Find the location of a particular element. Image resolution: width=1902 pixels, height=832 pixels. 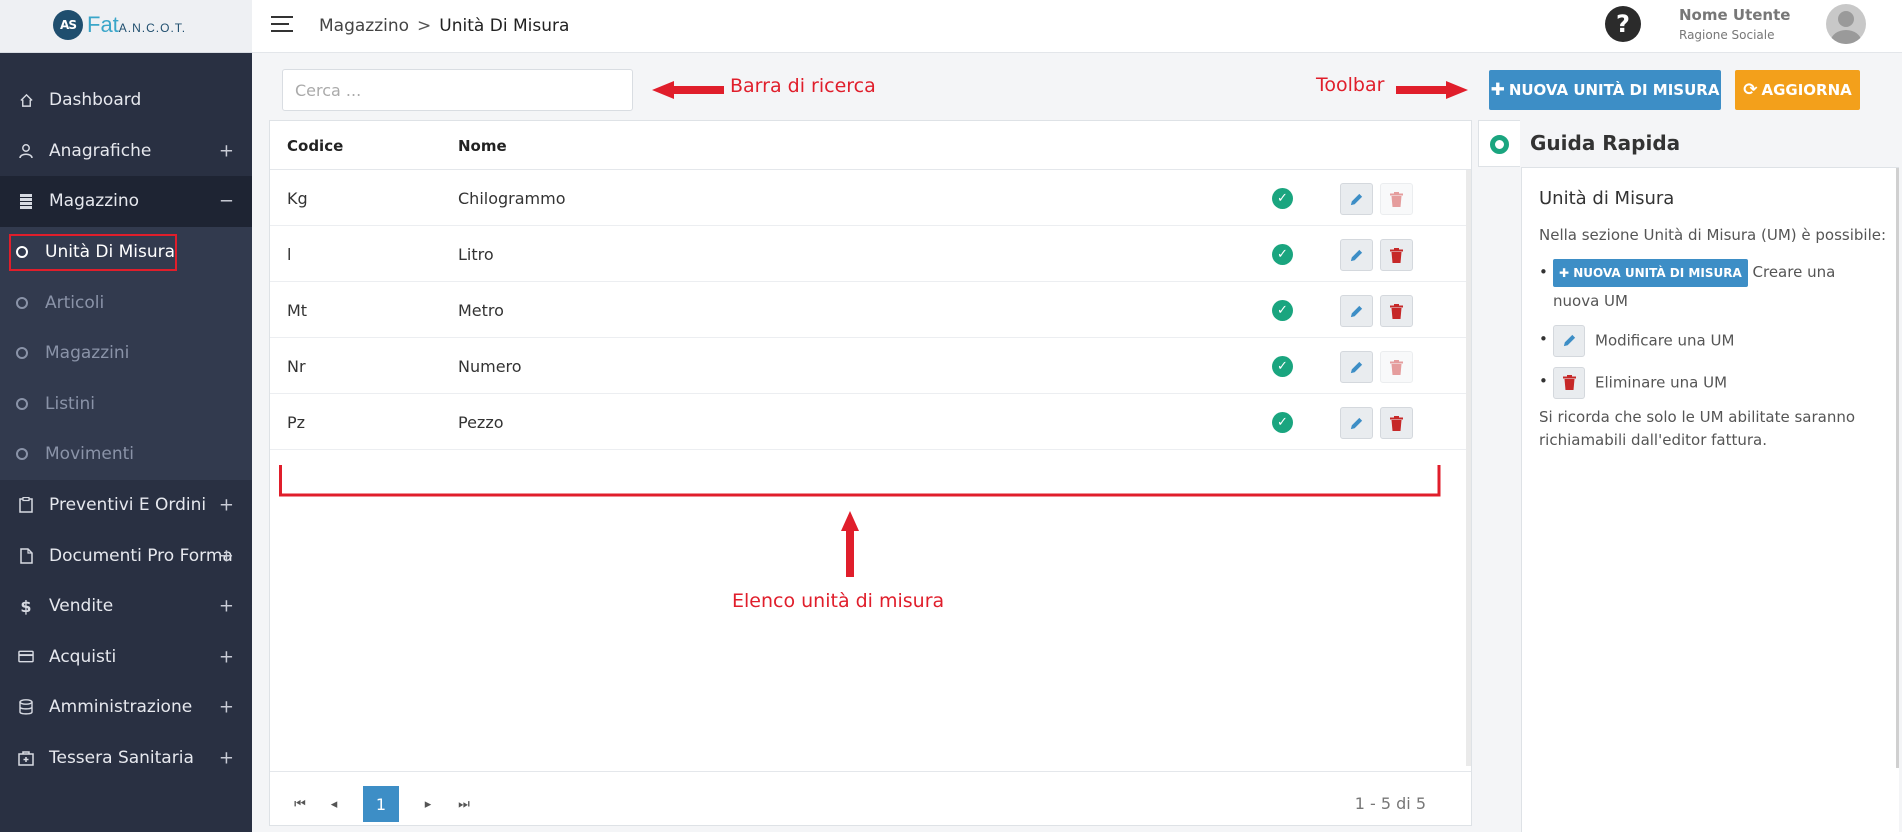

sidebar-item-dashboard: Dashboard is located at coordinates (126, 100).